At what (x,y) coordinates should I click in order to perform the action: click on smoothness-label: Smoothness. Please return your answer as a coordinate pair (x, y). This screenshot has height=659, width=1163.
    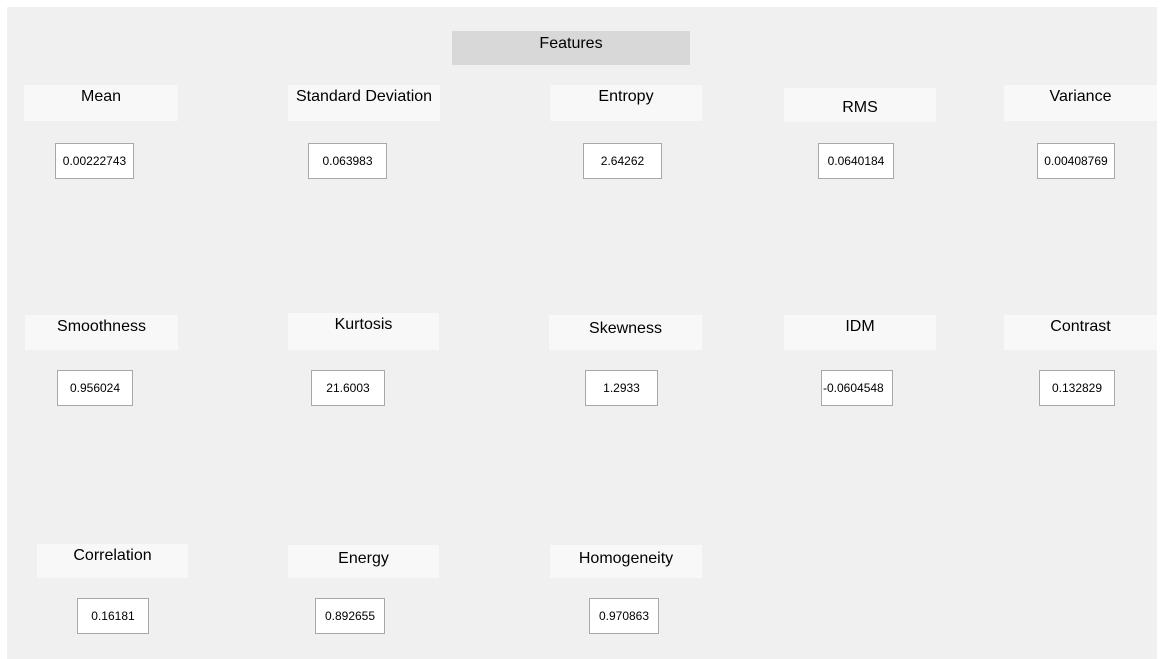
    Looking at the image, I should click on (101, 332).